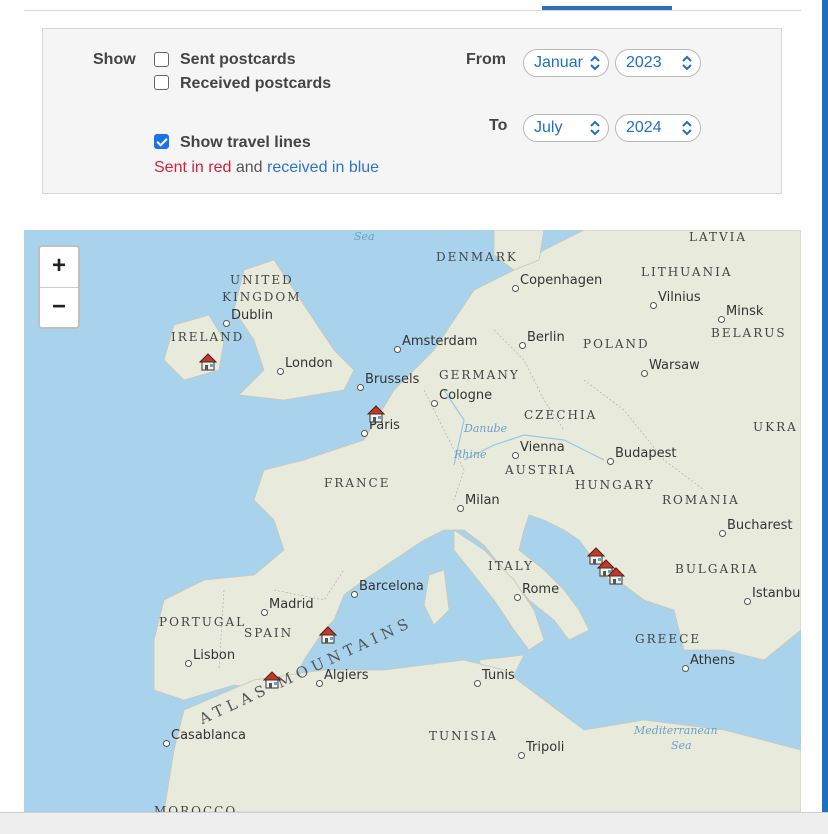 Image resolution: width=828 pixels, height=834 pixels. Describe the element at coordinates (486, 59) in the screenshot. I see `from-label: From` at that location.